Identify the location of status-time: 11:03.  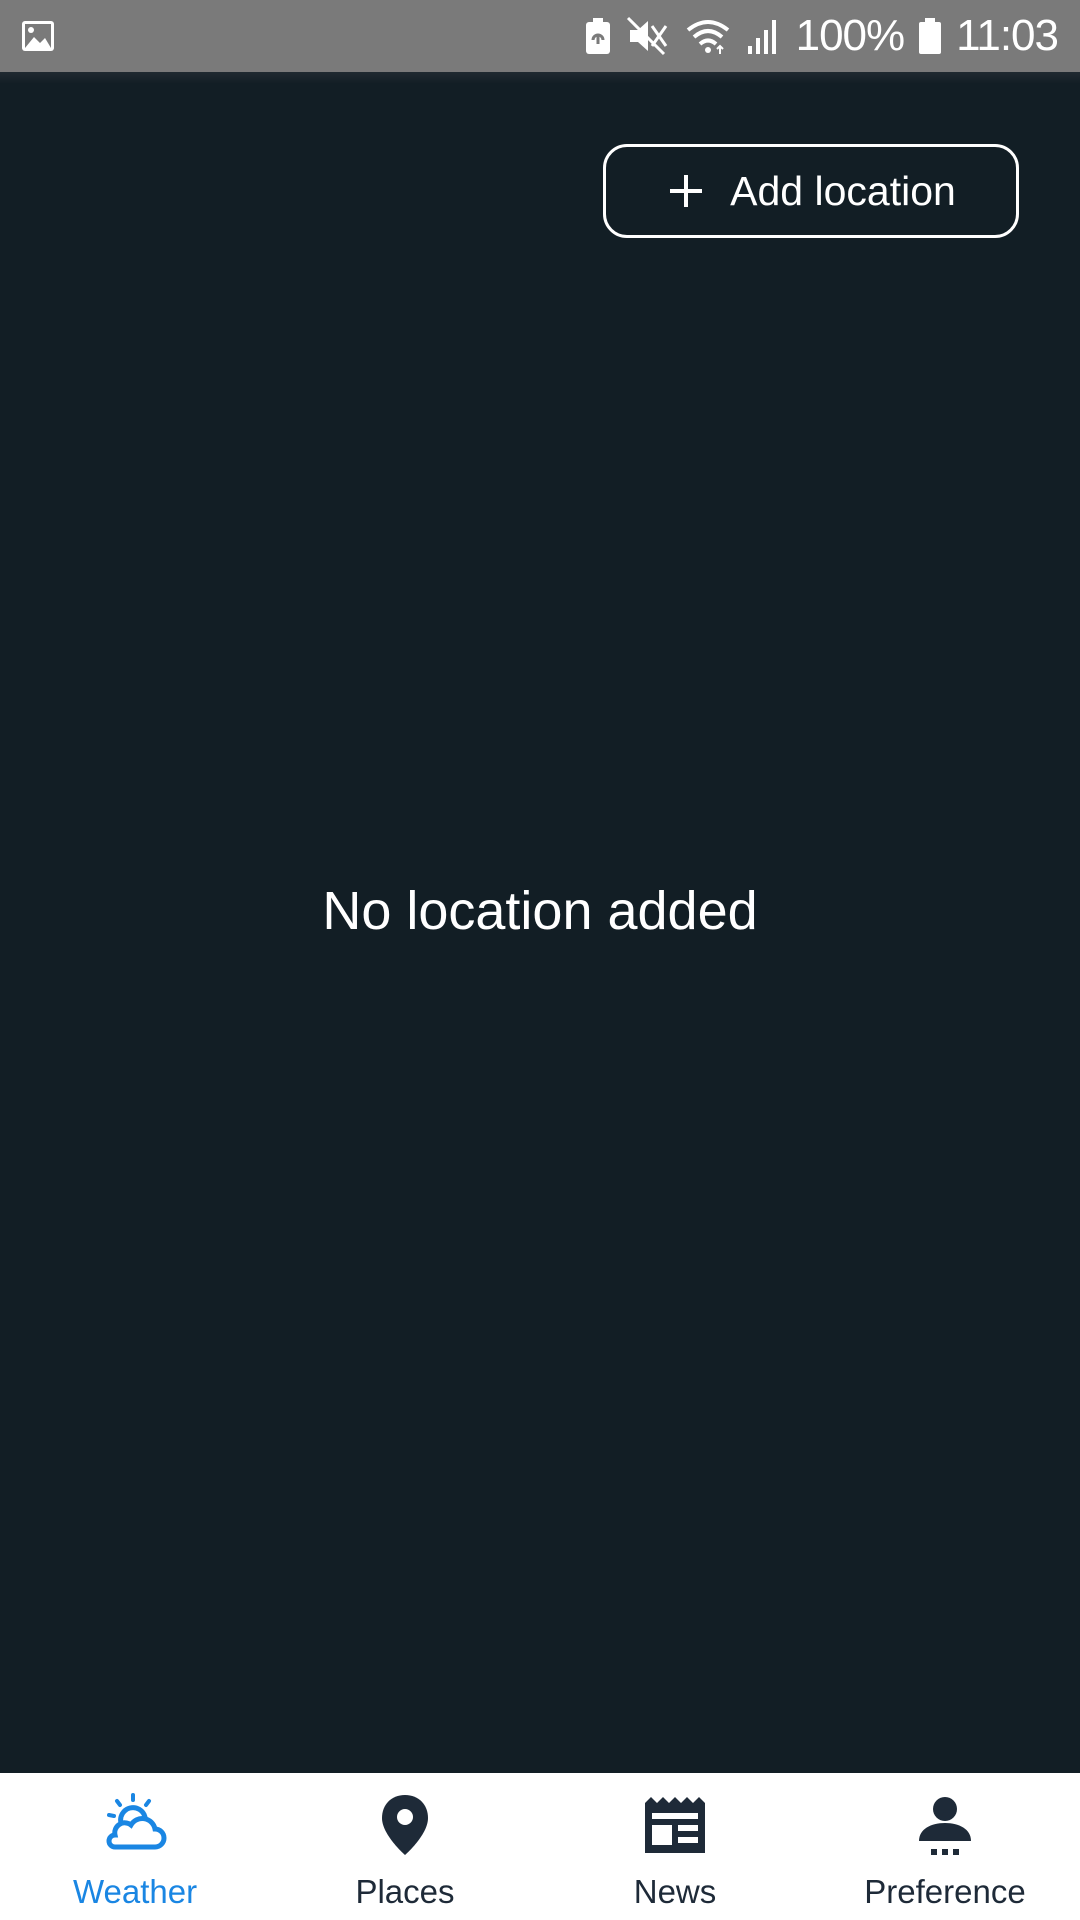
(1007, 35).